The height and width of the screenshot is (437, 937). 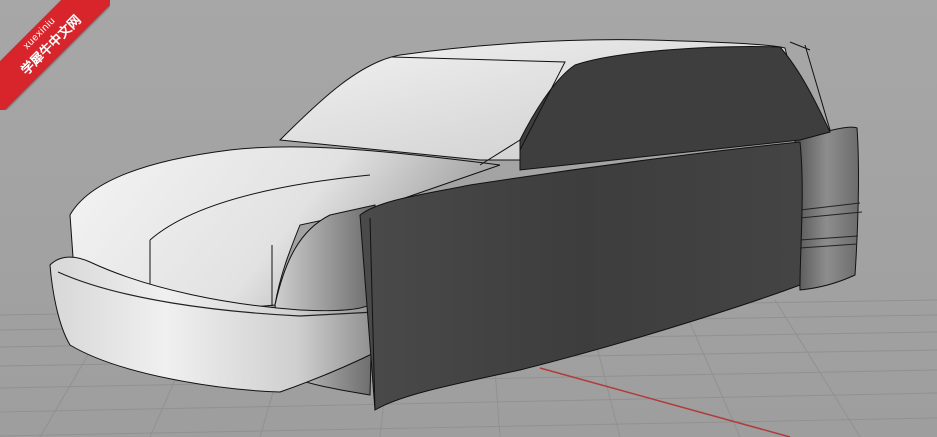 I want to click on rear-panel, so click(x=826, y=208).